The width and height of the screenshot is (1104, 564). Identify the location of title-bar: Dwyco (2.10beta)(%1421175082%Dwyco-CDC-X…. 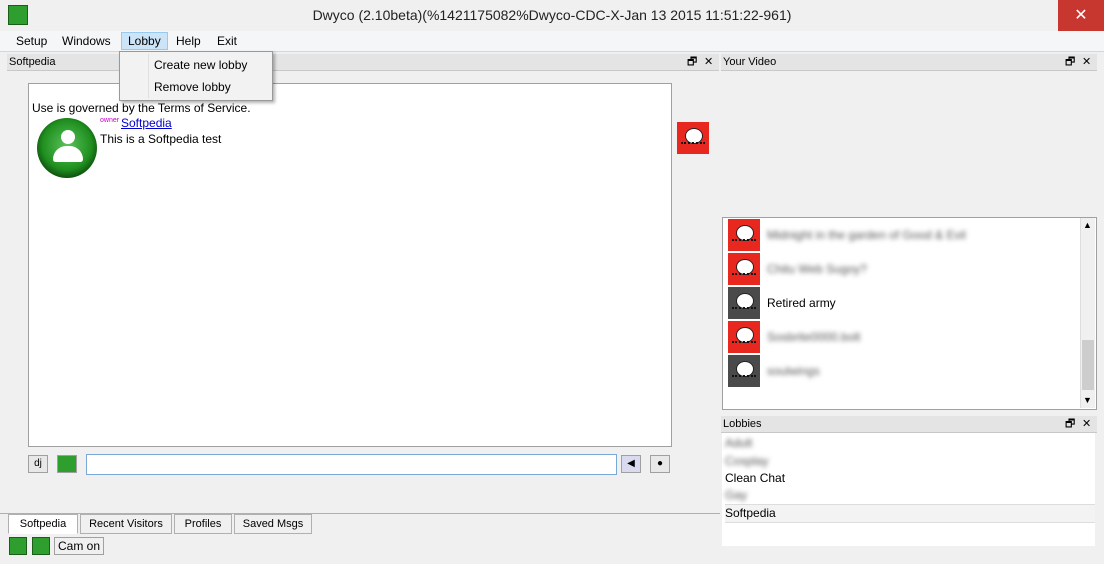
(552, 16).